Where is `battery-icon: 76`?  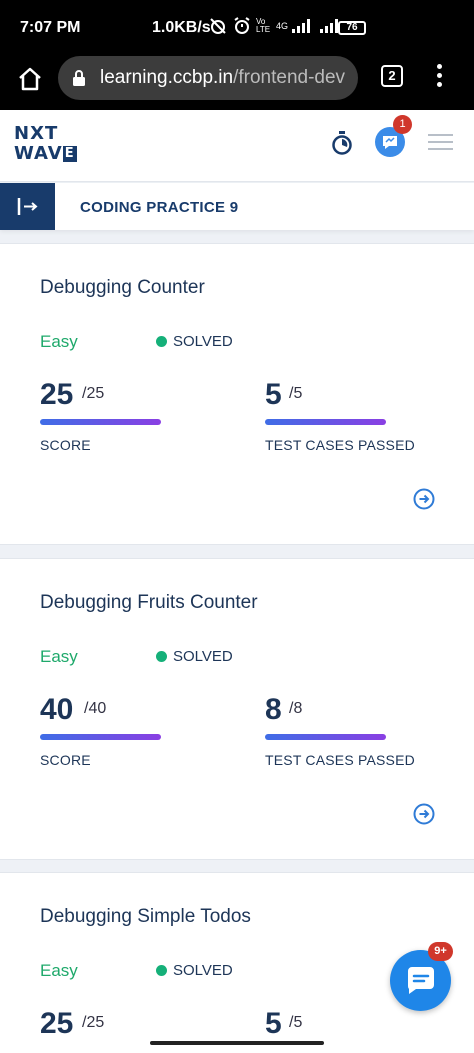
battery-icon: 76 is located at coordinates (352, 28).